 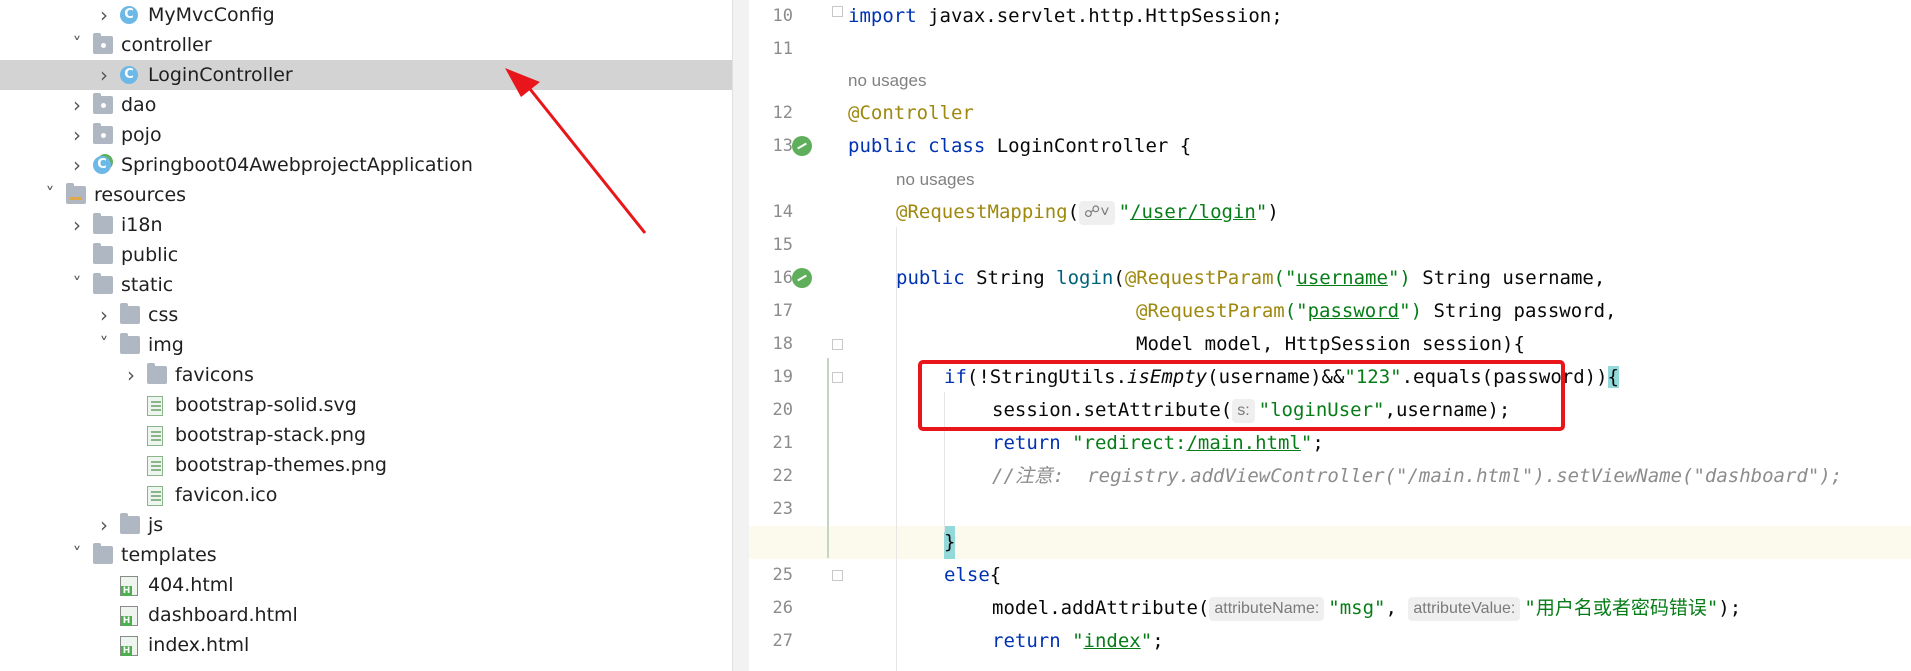 What do you see at coordinates (374, 525) in the screenshot?
I see `tree-item-js: › js` at bounding box center [374, 525].